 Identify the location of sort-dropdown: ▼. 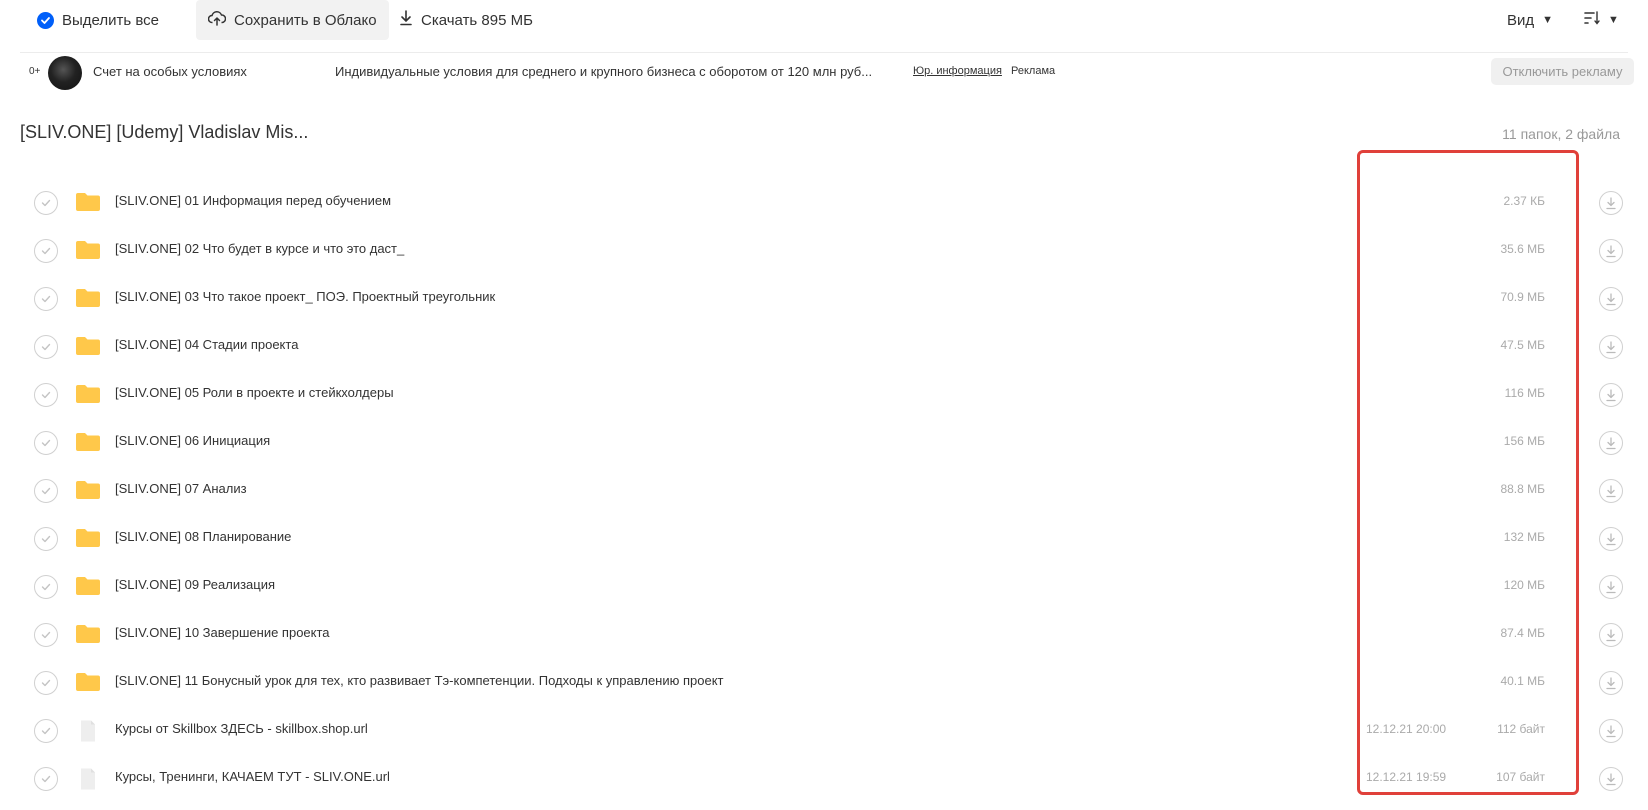
(1601, 20).